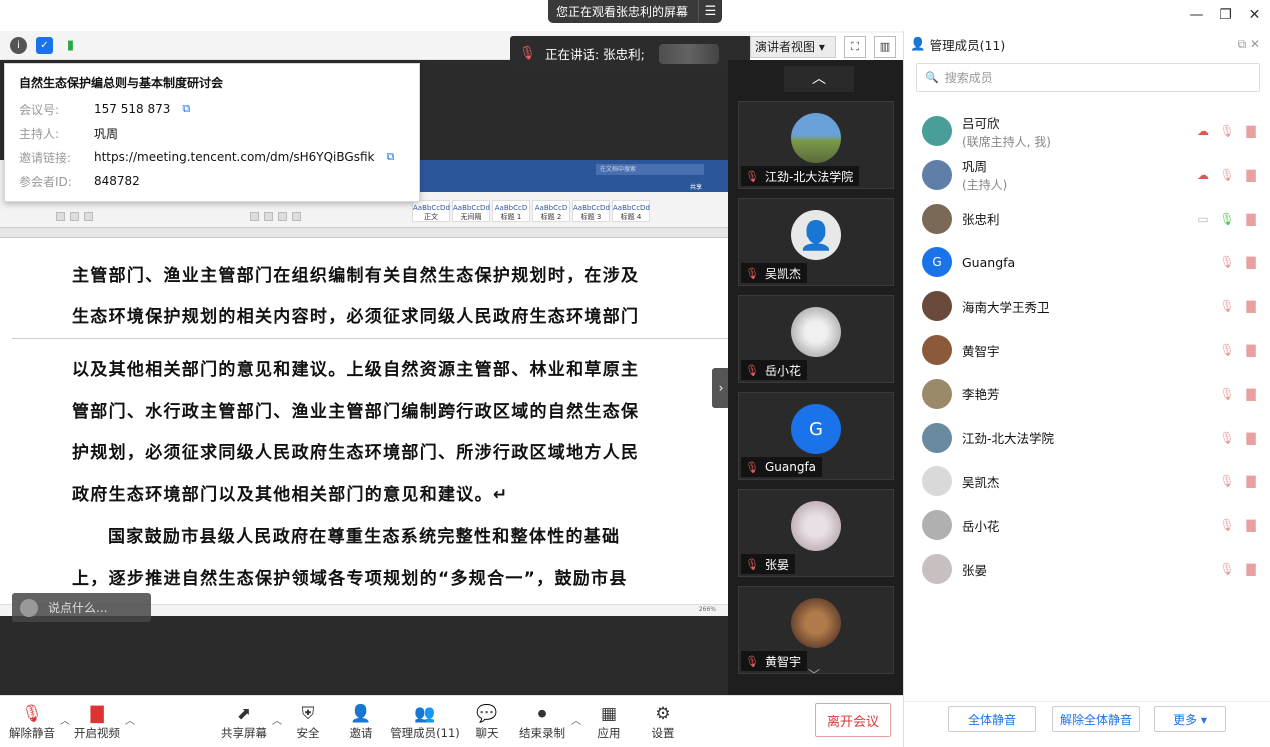  What do you see at coordinates (132, 109) in the screenshot?
I see `meeting-id: 157 518 873` at bounding box center [132, 109].